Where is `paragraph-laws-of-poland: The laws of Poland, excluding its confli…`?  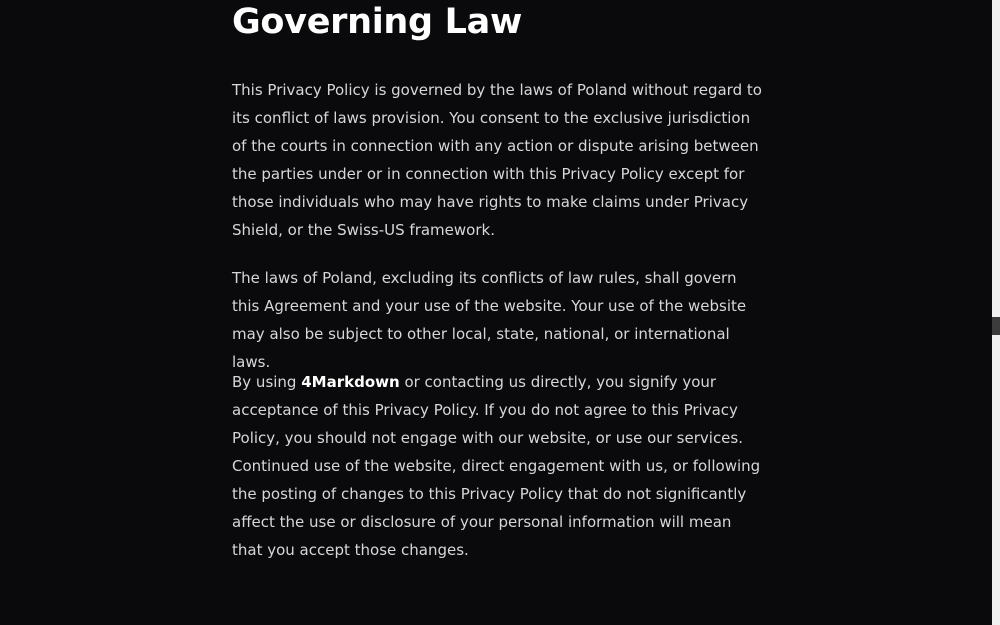
paragraph-laws-of-poland: The laws of Poland, excluding its confli… is located at coordinates (489, 320).